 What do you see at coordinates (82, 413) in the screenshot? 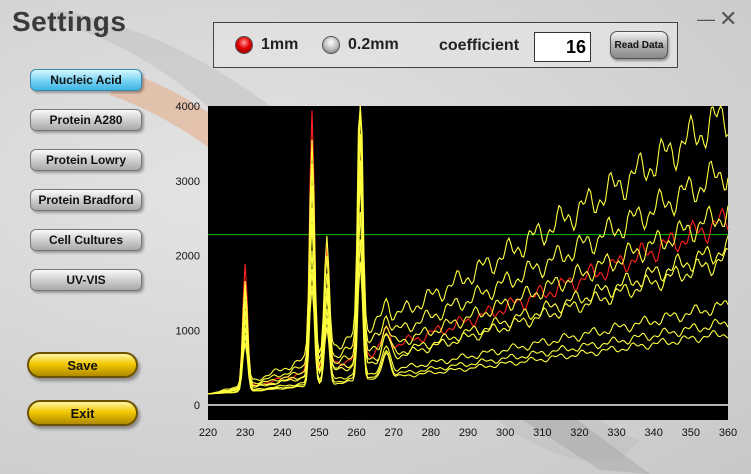
I see `exit-button: Exit` at bounding box center [82, 413].